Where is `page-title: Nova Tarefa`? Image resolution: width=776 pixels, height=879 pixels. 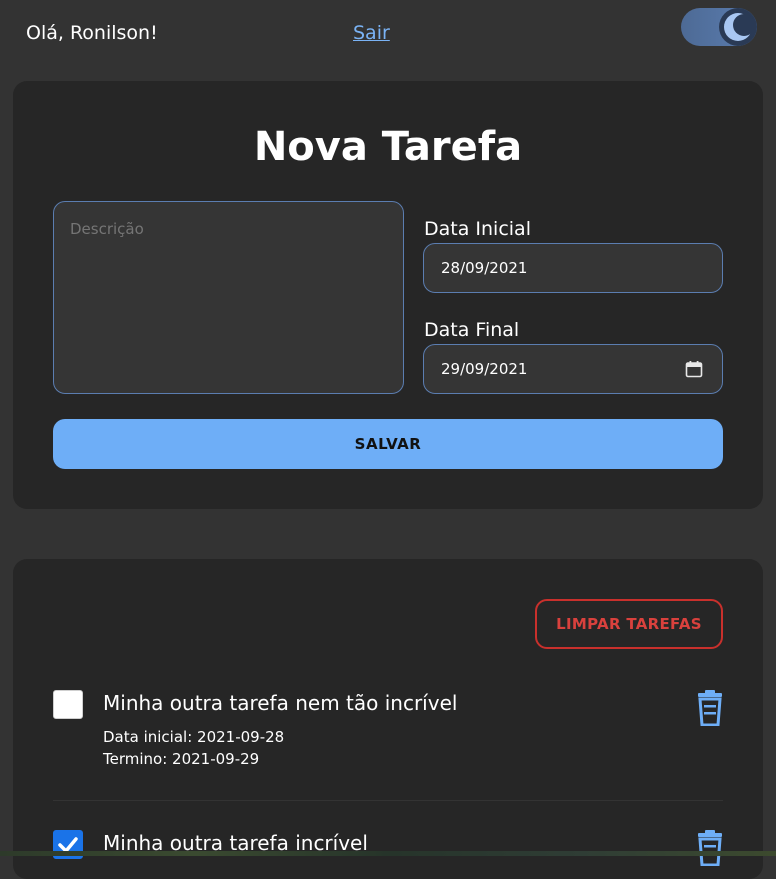
page-title: Nova Tarefa is located at coordinates (388, 147).